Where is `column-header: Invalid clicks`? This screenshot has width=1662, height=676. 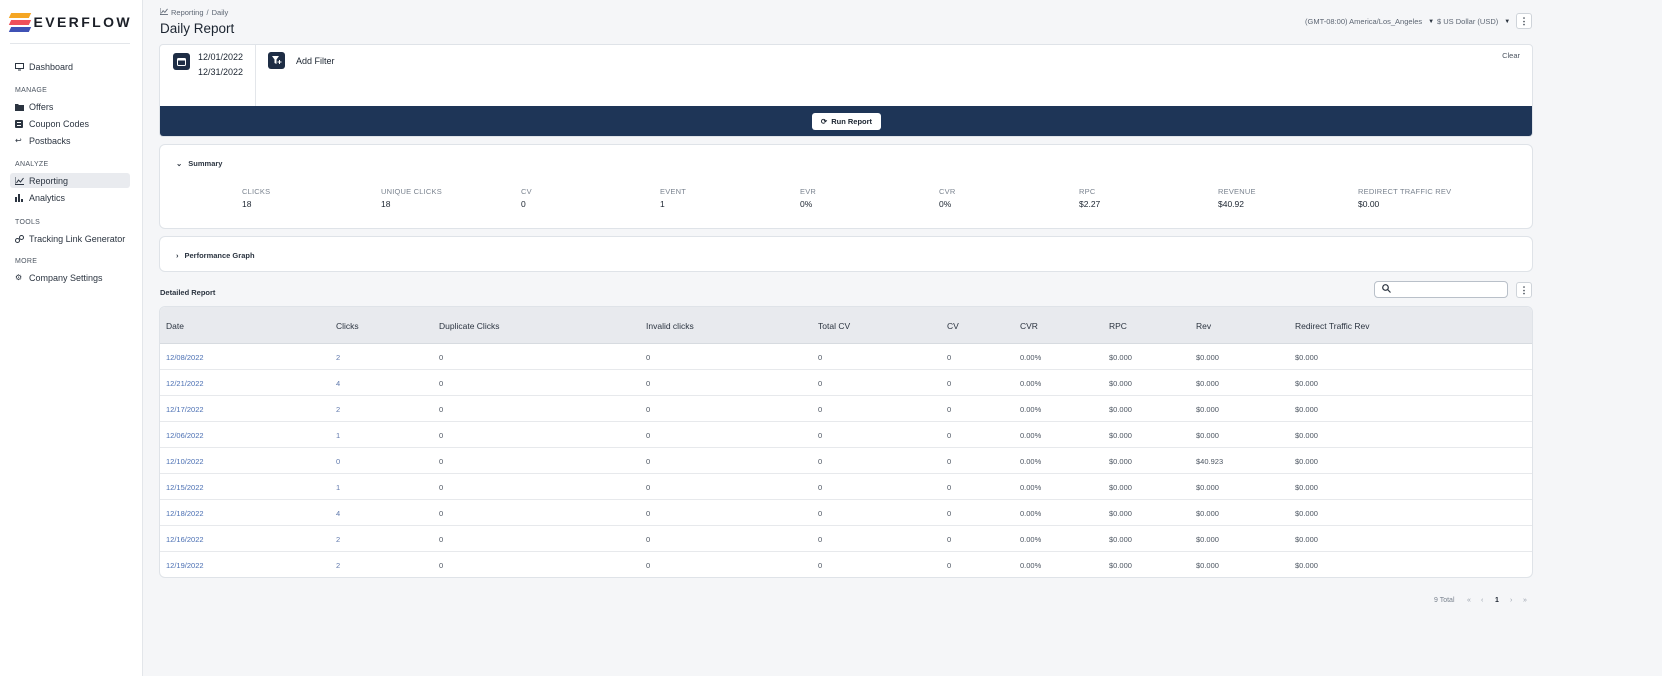
column-header: Invalid clicks is located at coordinates (670, 326).